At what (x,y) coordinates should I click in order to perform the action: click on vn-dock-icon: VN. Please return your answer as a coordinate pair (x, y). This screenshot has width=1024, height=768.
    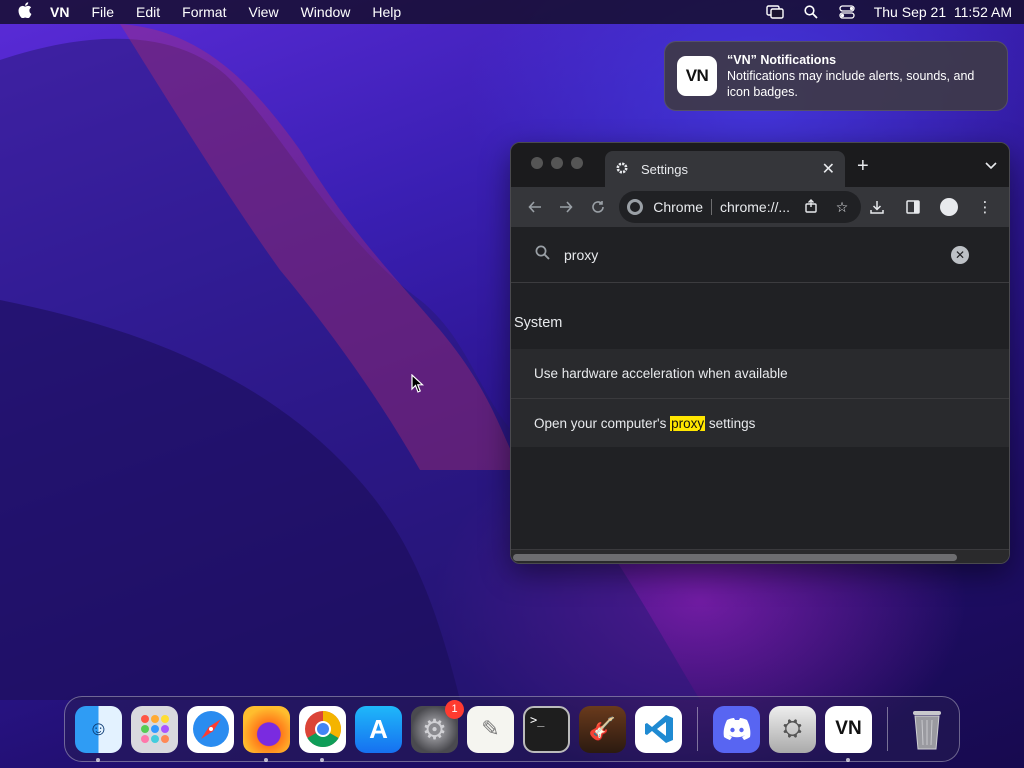
    Looking at the image, I should click on (848, 728).